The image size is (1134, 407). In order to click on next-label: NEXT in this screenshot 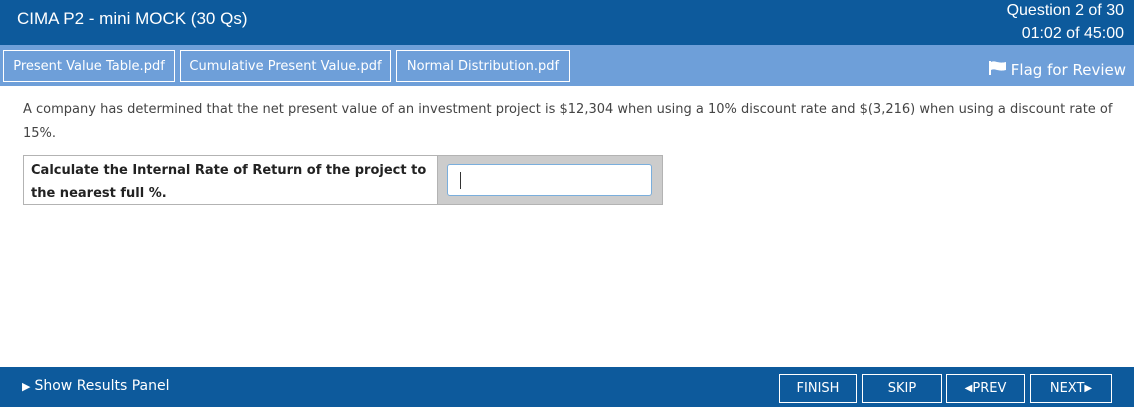, I will do `click(1067, 388)`.